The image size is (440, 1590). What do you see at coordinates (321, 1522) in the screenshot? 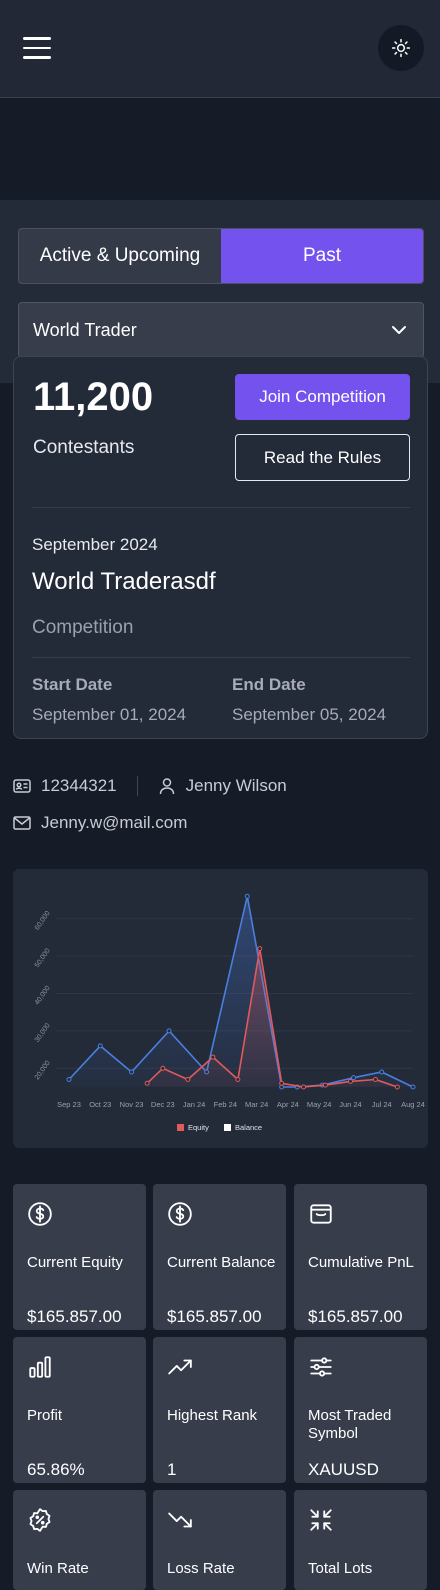
I see `collapse-icon` at bounding box center [321, 1522].